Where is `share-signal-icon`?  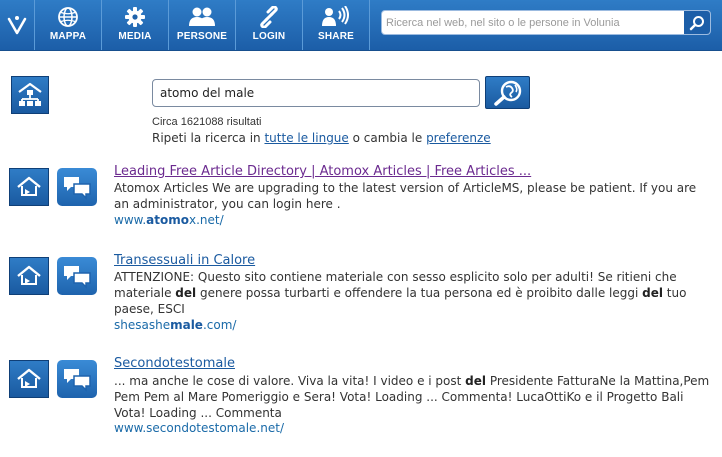
share-signal-icon is located at coordinates (335, 16).